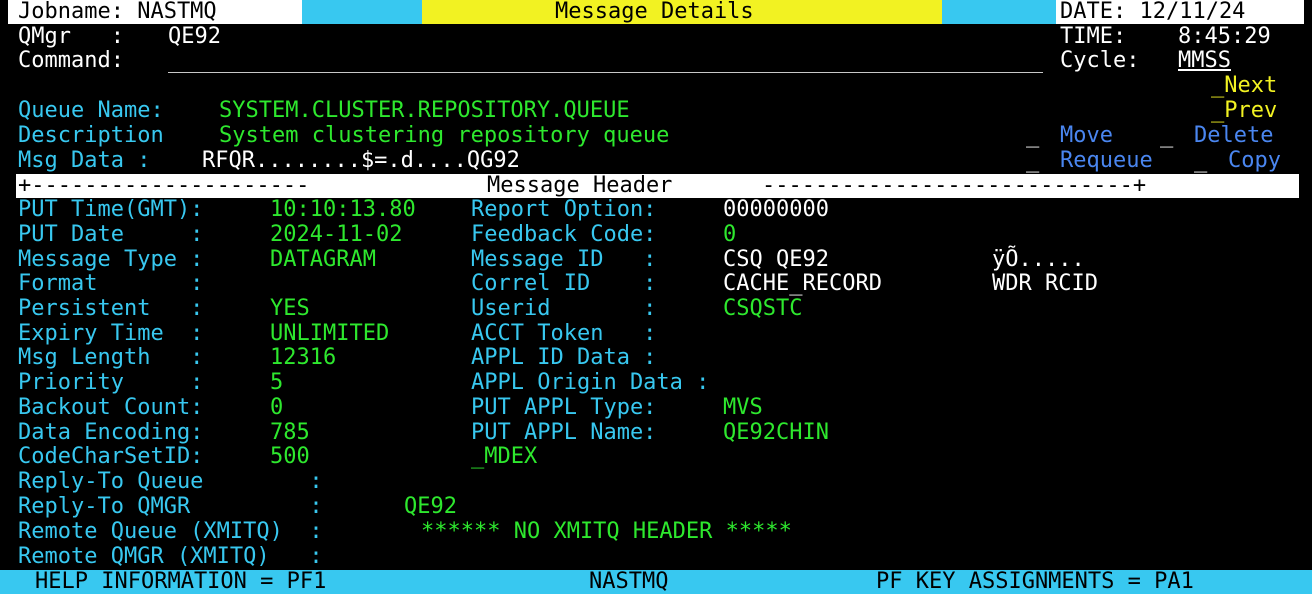  Describe the element at coordinates (111, 407) in the screenshot. I see `backout-count-label: Backout Count:` at that location.